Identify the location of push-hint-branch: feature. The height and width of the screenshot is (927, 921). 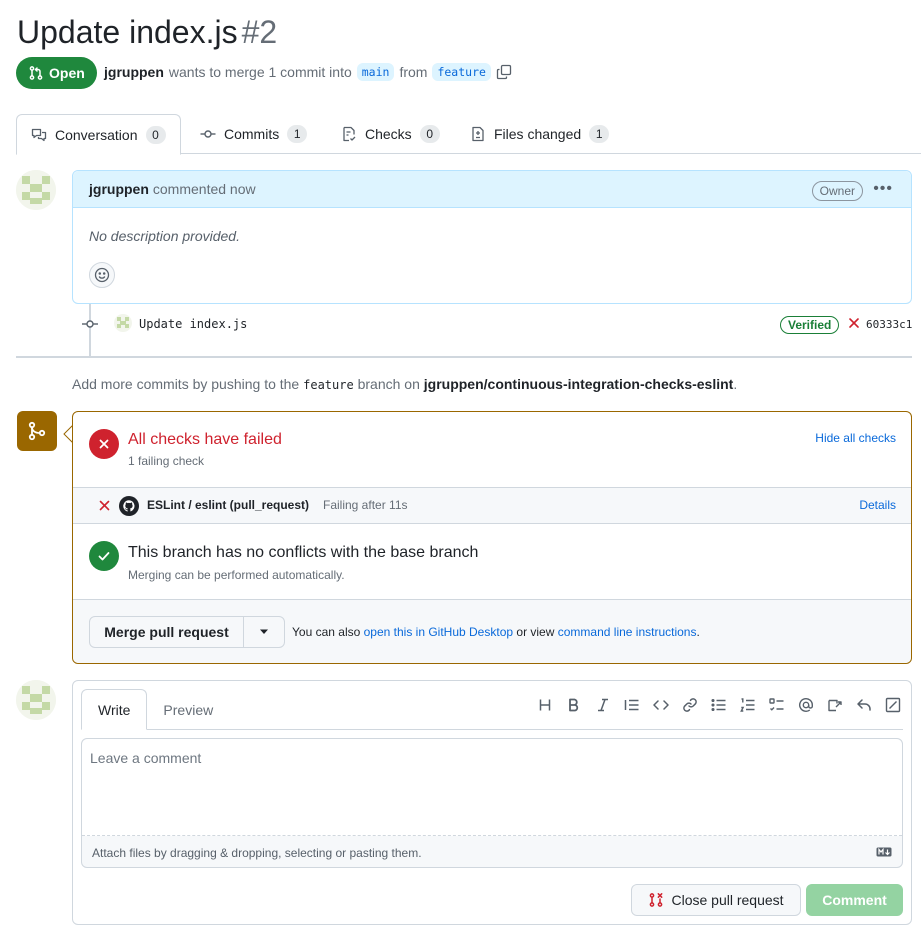
(328, 385).